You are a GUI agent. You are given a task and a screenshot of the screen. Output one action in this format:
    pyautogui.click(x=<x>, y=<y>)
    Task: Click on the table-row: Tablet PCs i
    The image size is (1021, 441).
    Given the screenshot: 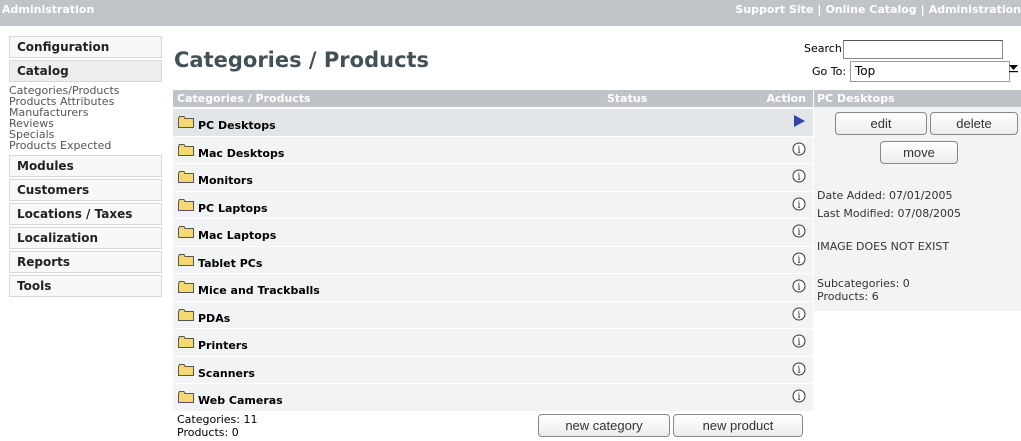 What is the action you would take?
    pyautogui.click(x=493, y=260)
    